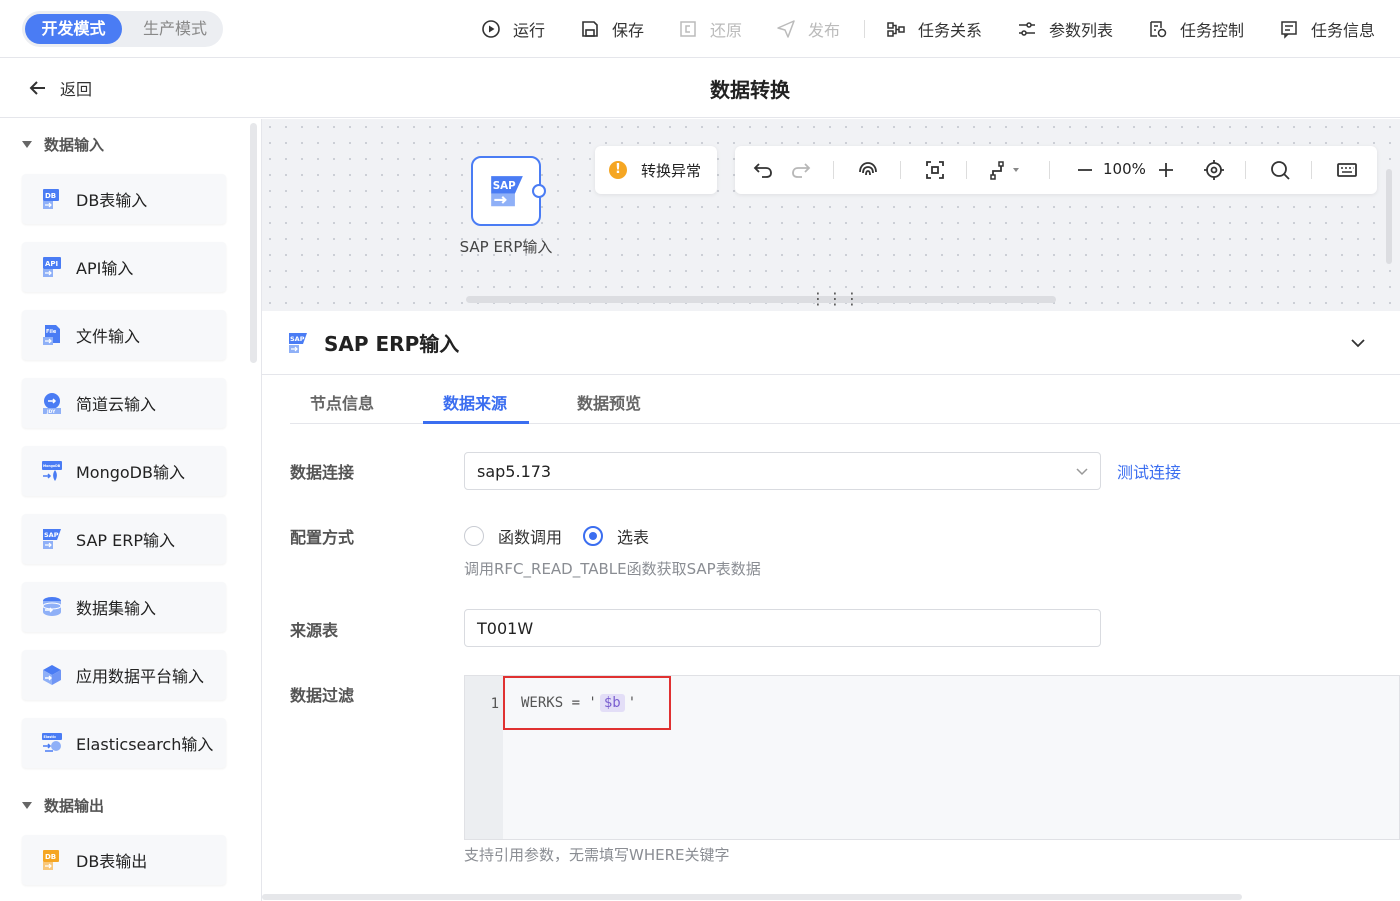  Describe the element at coordinates (618, 170) in the screenshot. I see `warning-icon: !` at that location.